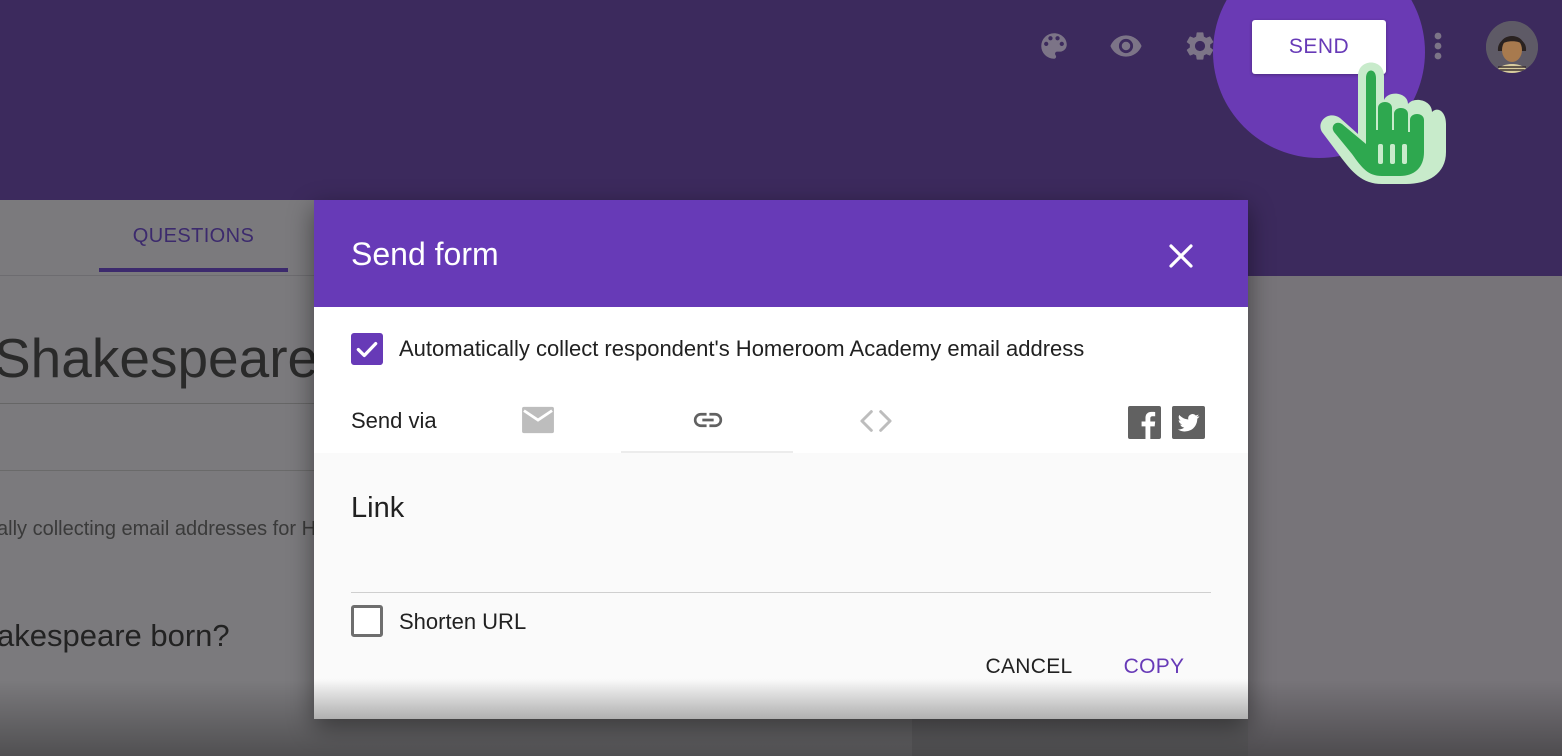 Image resolution: width=1562 pixels, height=756 pixels. Describe the element at coordinates (1126, 46) in the screenshot. I see `eye-icon` at that location.